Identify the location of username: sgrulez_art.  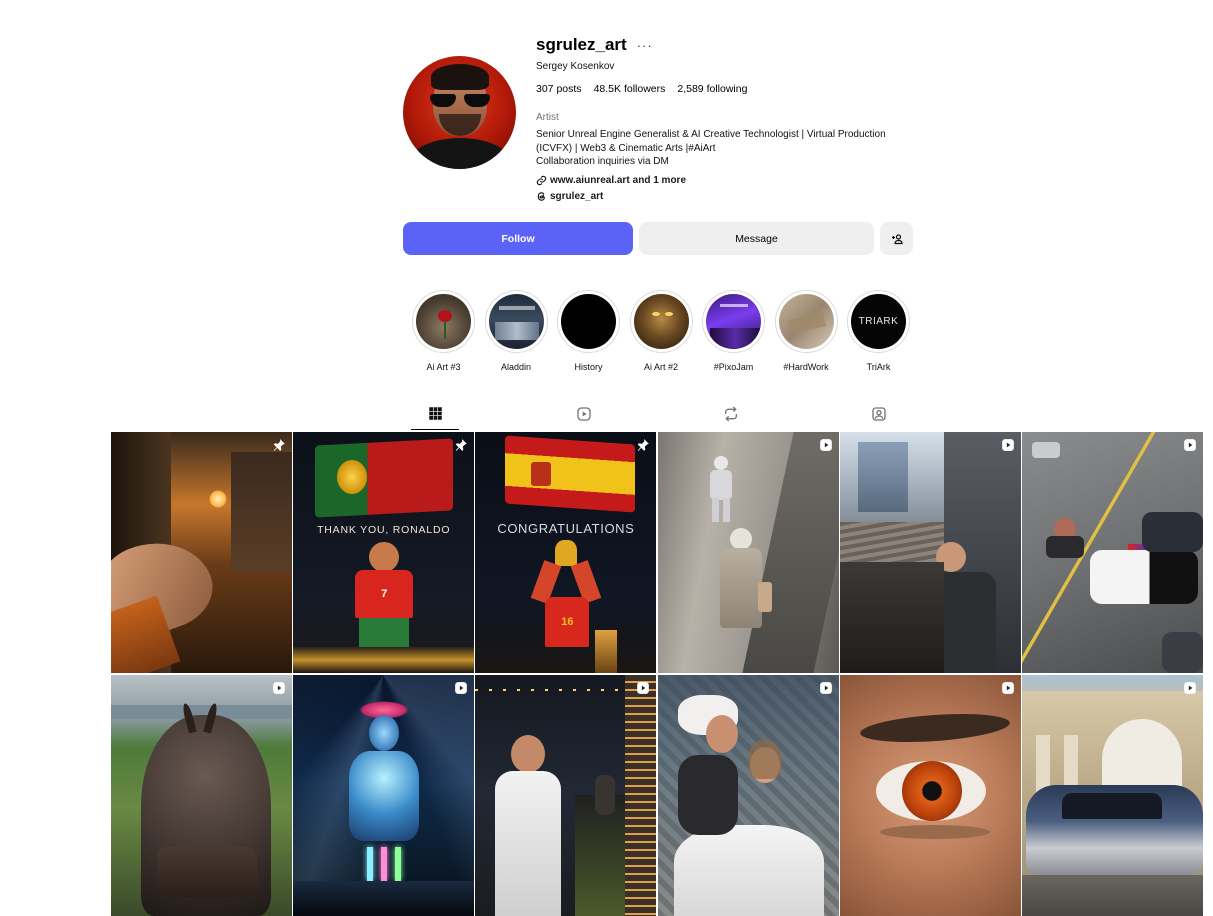
(581, 44).